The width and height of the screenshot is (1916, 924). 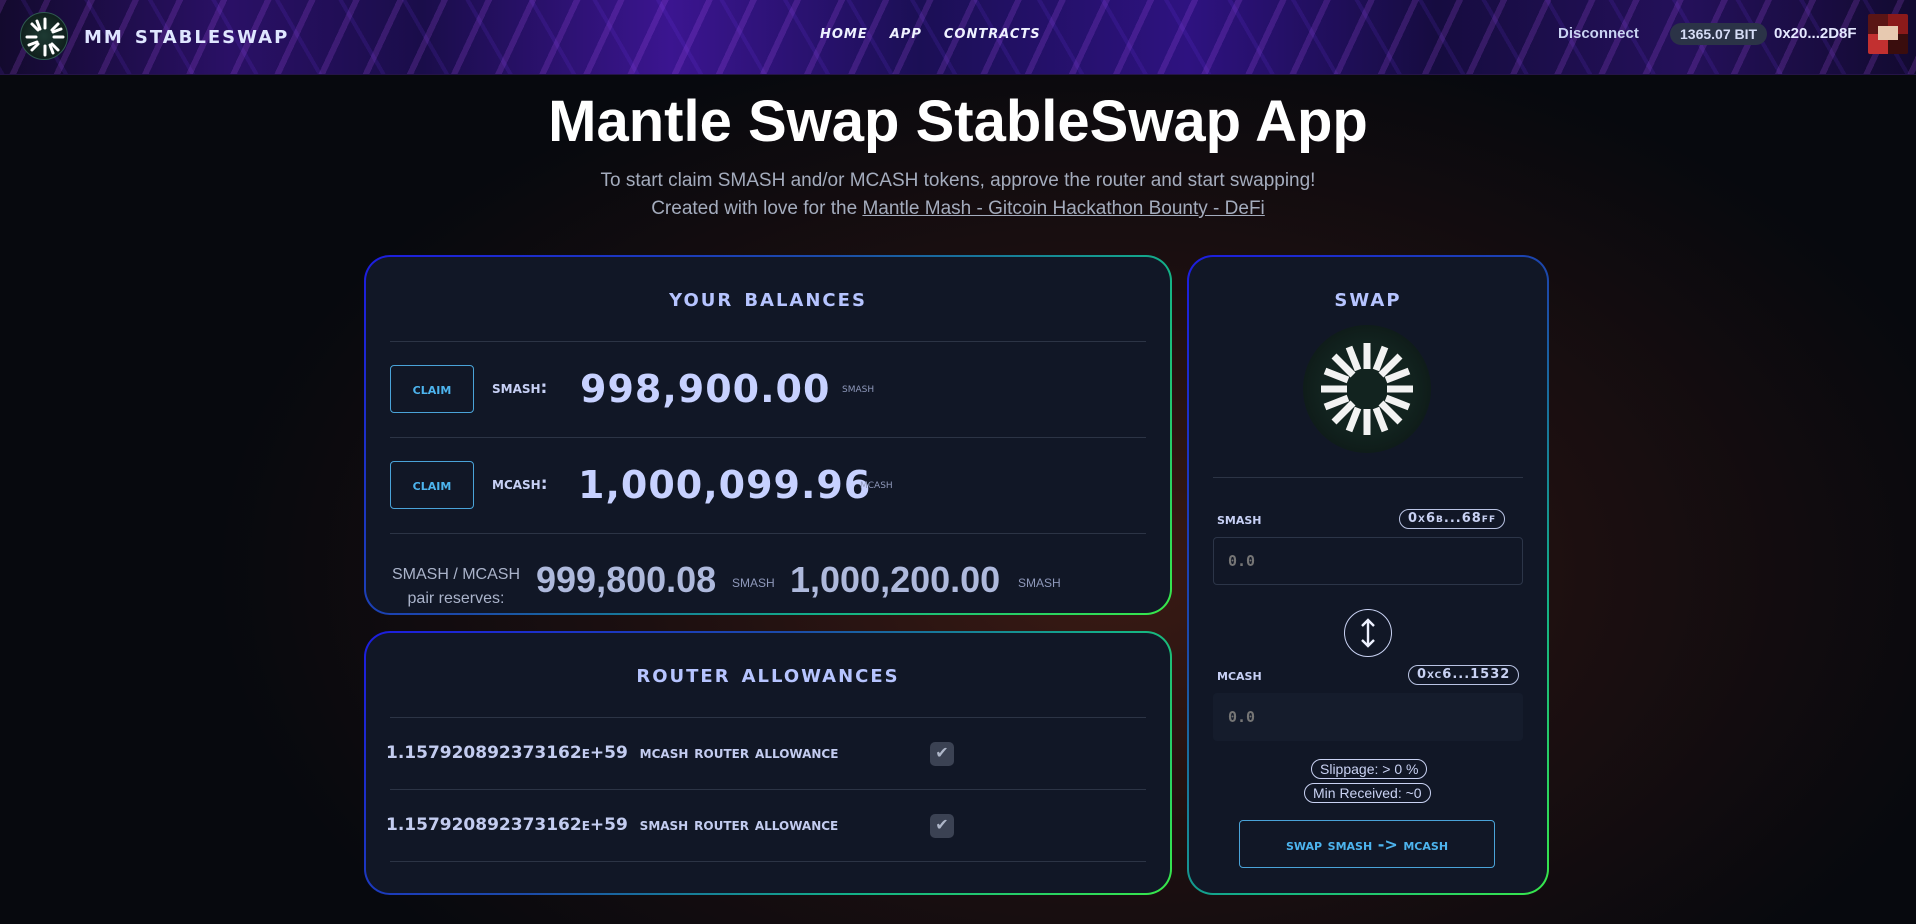 What do you see at coordinates (1888, 34) in the screenshot?
I see `avatar` at bounding box center [1888, 34].